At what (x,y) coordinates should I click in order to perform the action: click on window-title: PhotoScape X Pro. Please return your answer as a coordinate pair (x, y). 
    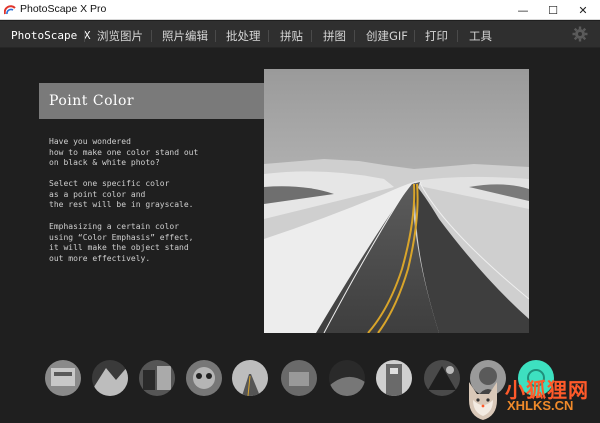
    Looking at the image, I should click on (63, 9).